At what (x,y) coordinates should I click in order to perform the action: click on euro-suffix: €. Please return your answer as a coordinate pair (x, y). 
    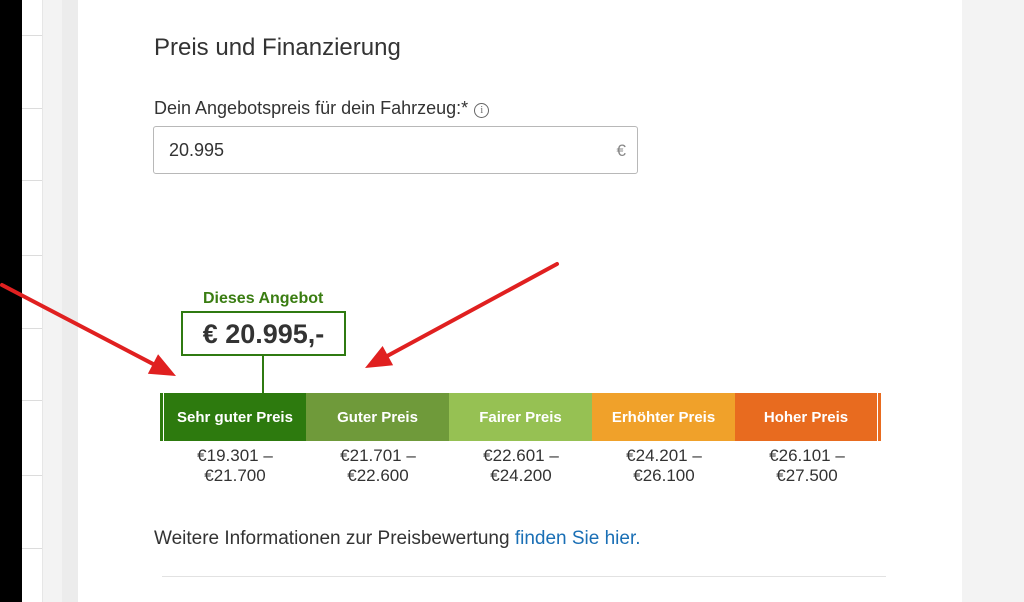
    Looking at the image, I should click on (621, 150).